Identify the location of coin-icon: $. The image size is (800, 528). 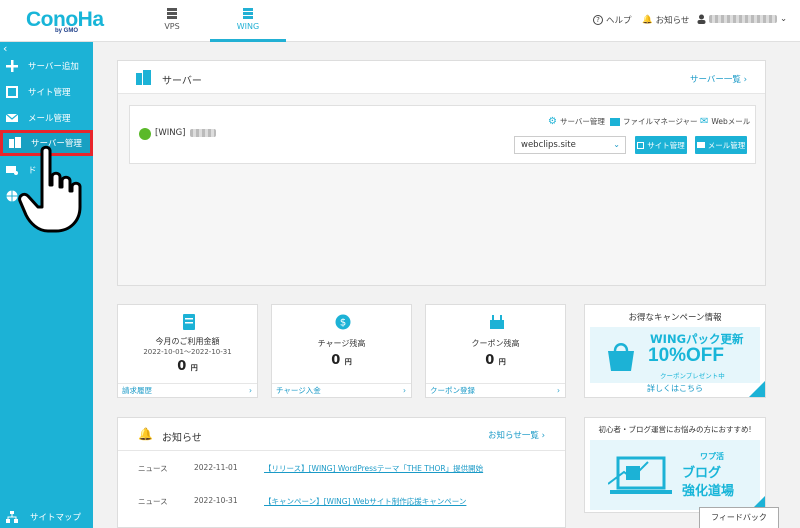
(343, 322).